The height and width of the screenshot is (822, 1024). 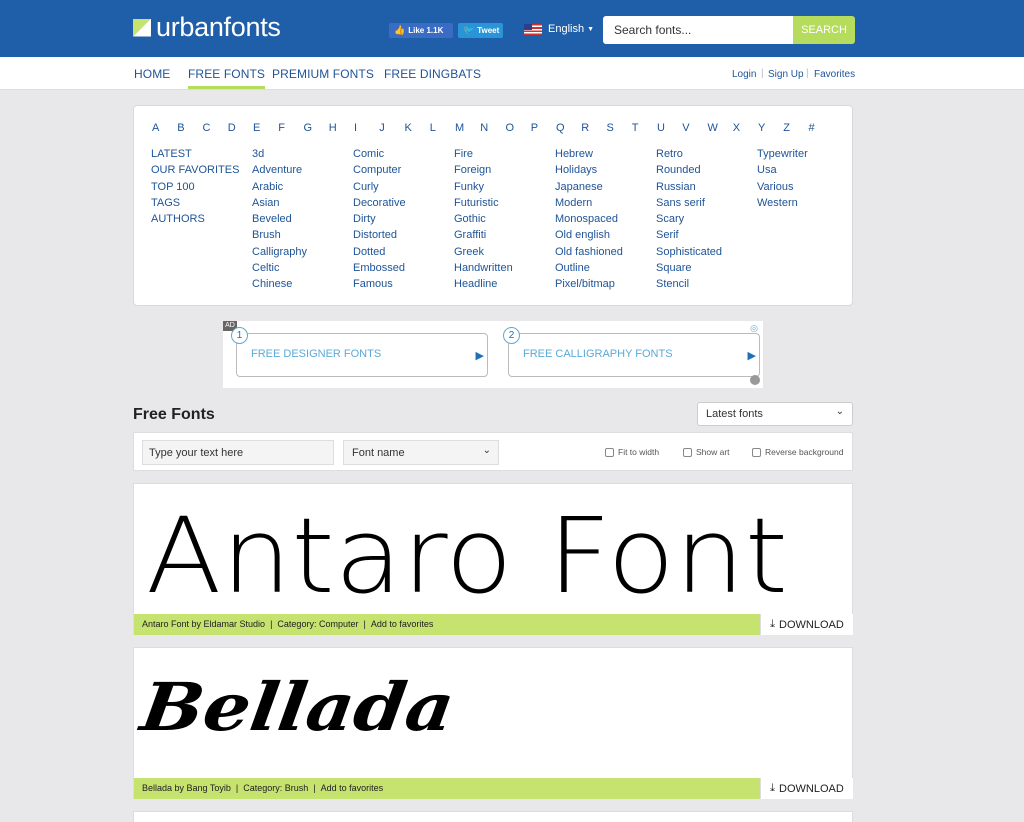 What do you see at coordinates (379, 252) in the screenshot?
I see `category-link: Dotted` at bounding box center [379, 252].